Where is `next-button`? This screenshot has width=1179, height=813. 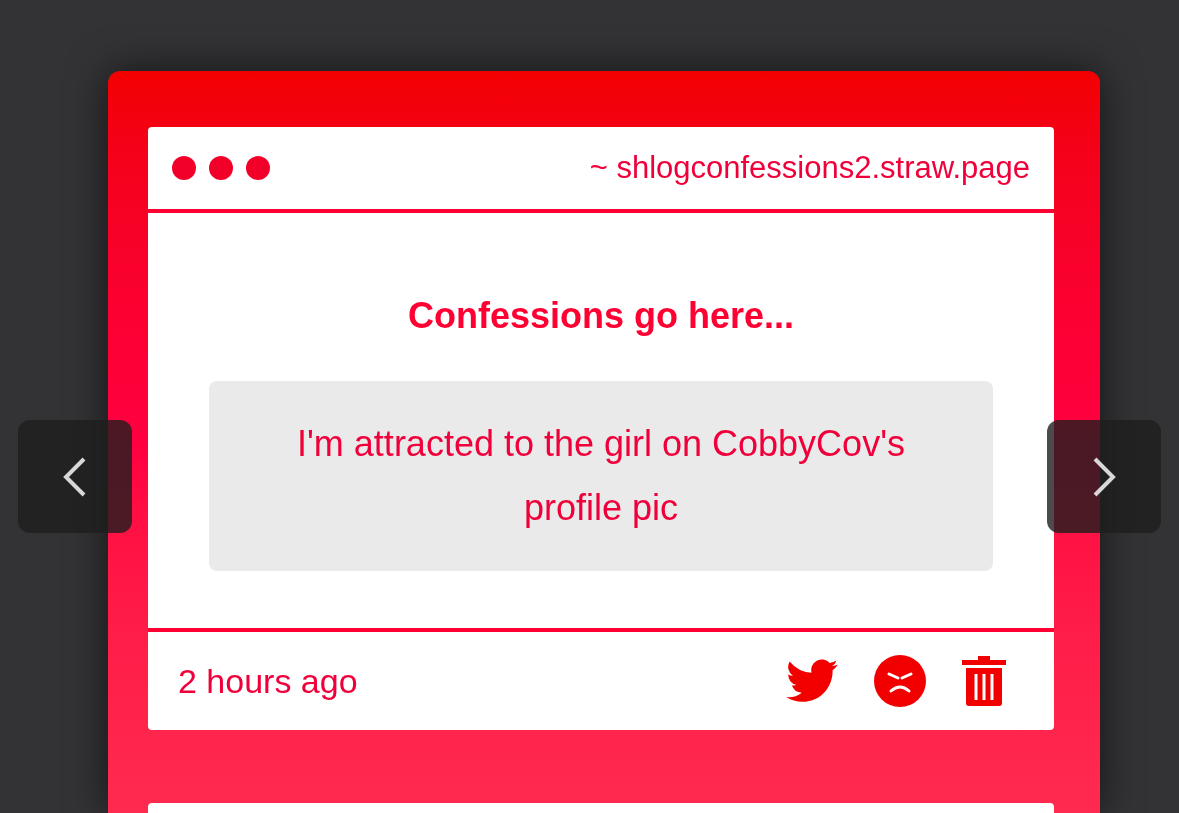 next-button is located at coordinates (1104, 476).